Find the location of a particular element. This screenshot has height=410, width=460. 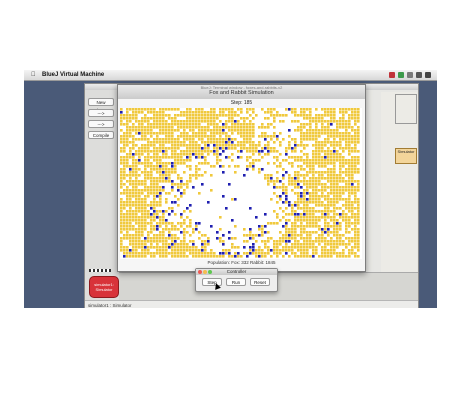

class-box is located at coordinates (406, 109).